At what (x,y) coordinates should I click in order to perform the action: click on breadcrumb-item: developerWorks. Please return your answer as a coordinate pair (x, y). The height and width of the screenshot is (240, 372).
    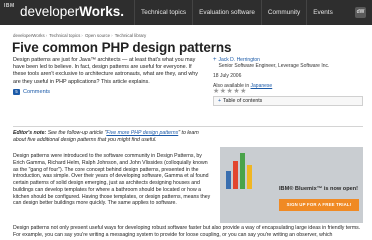
    Looking at the image, I should click on (29, 35).